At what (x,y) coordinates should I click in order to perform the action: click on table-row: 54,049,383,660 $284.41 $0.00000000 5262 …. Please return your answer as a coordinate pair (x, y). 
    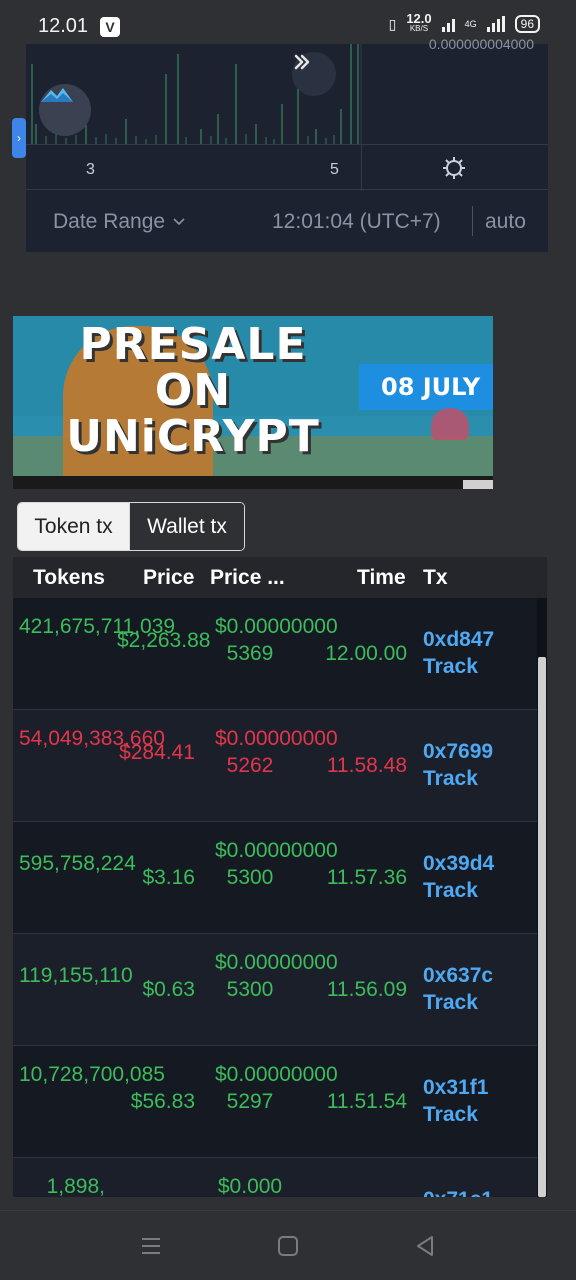
    Looking at the image, I should click on (275, 766).